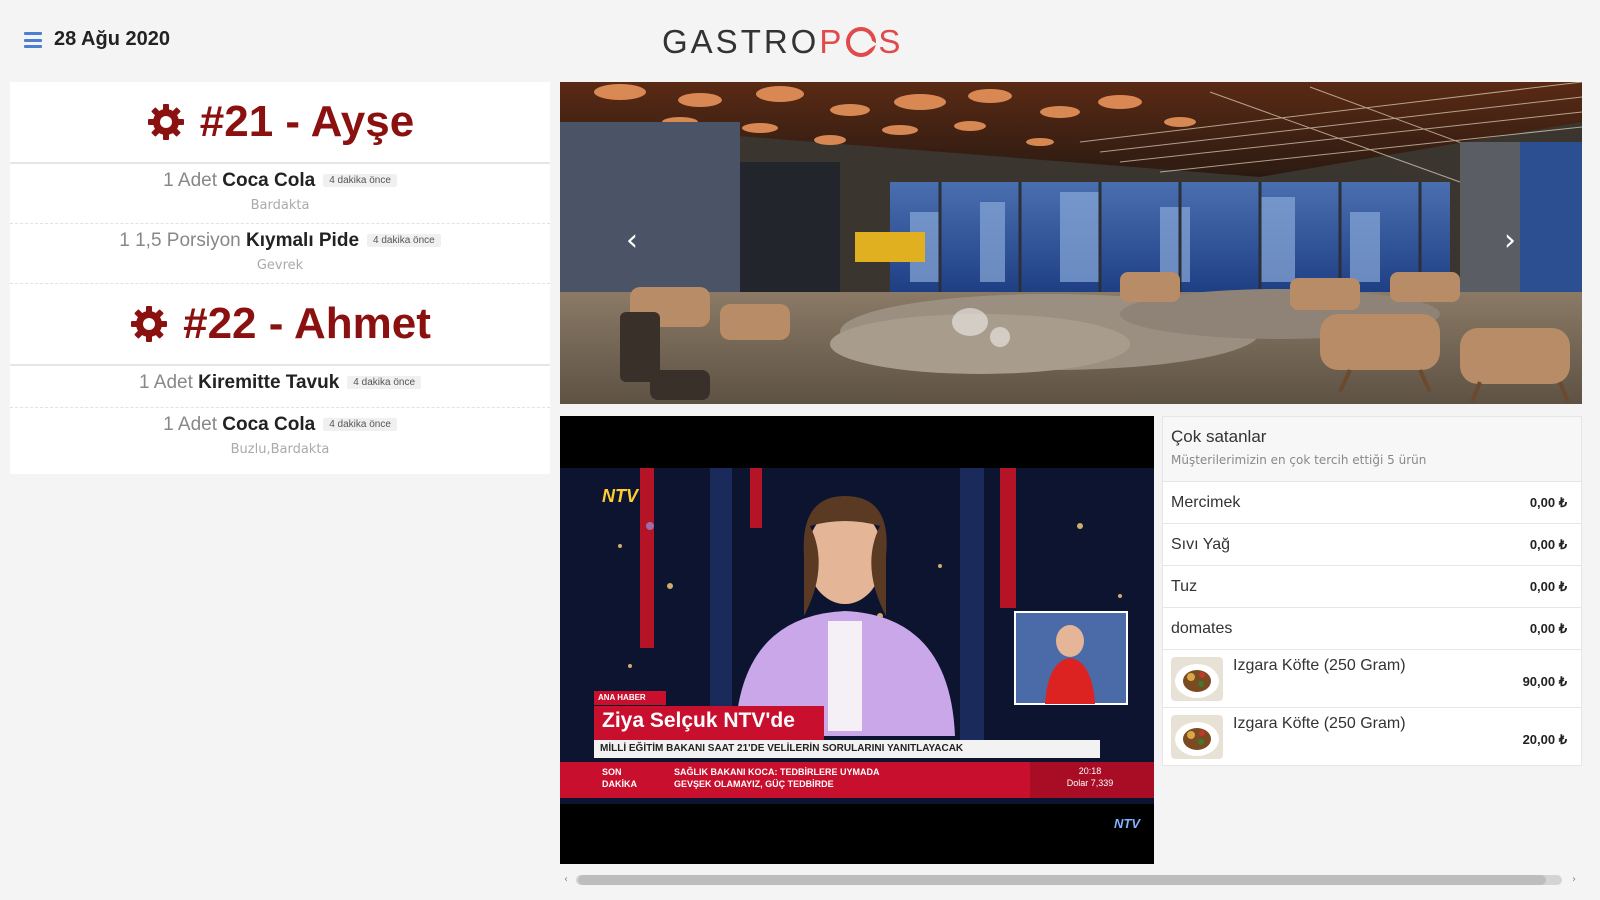  What do you see at coordinates (1206, 502) in the screenshot?
I see `product-name: Mercimek` at bounding box center [1206, 502].